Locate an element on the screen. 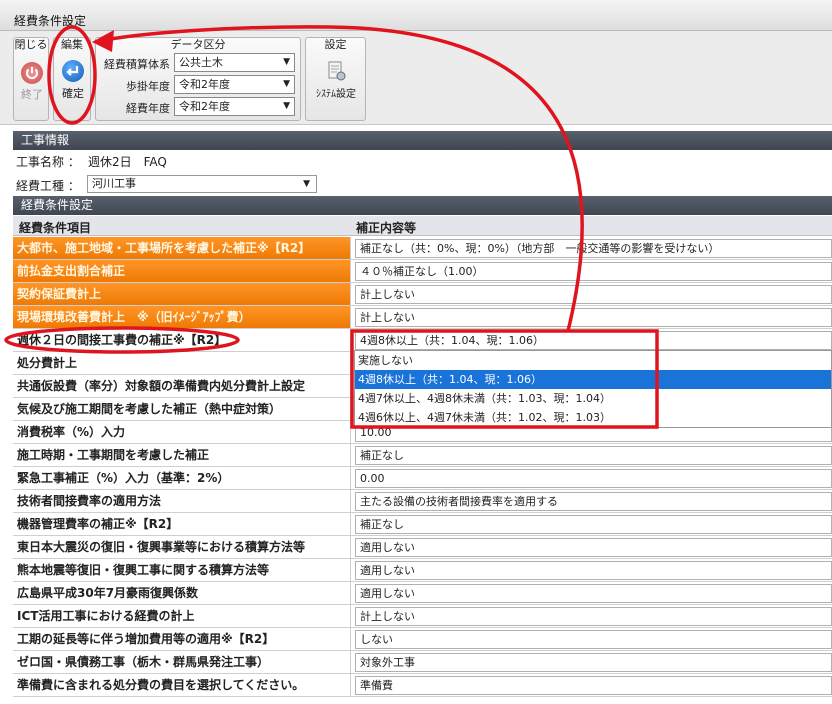  step-year-value: 令和2年度 is located at coordinates (204, 84).